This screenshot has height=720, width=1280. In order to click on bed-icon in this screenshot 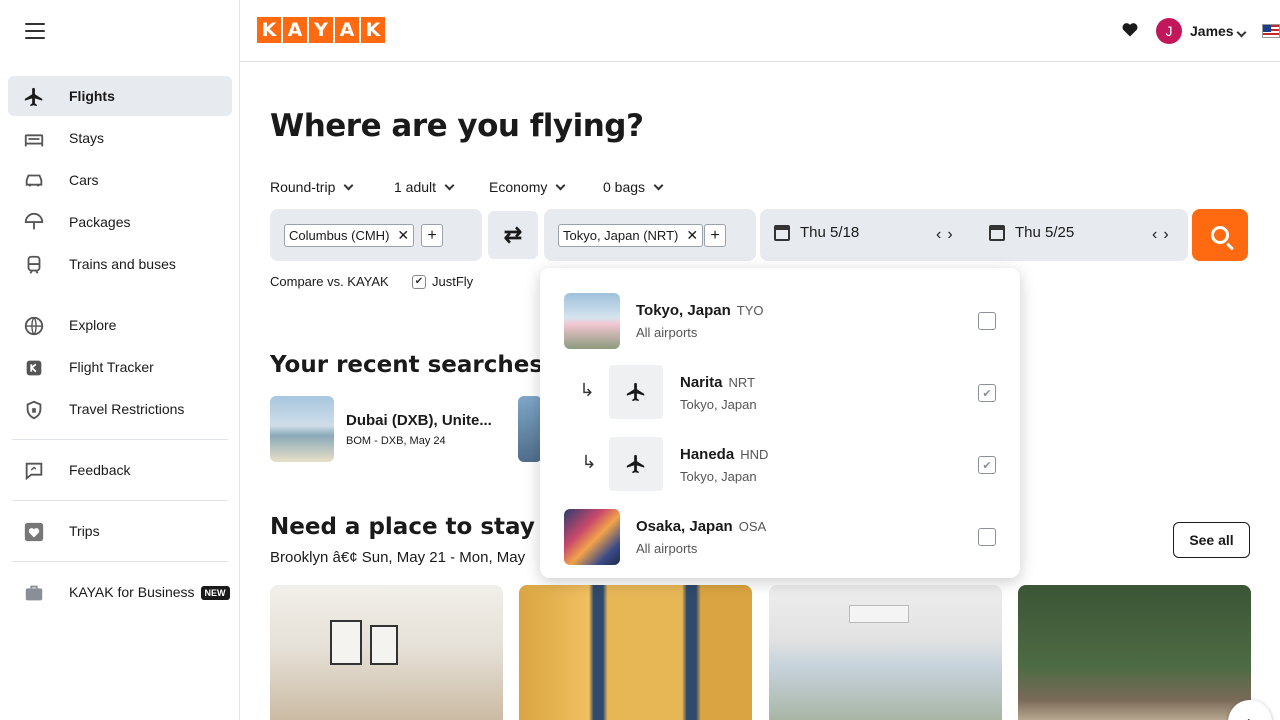, I will do `click(34, 139)`.